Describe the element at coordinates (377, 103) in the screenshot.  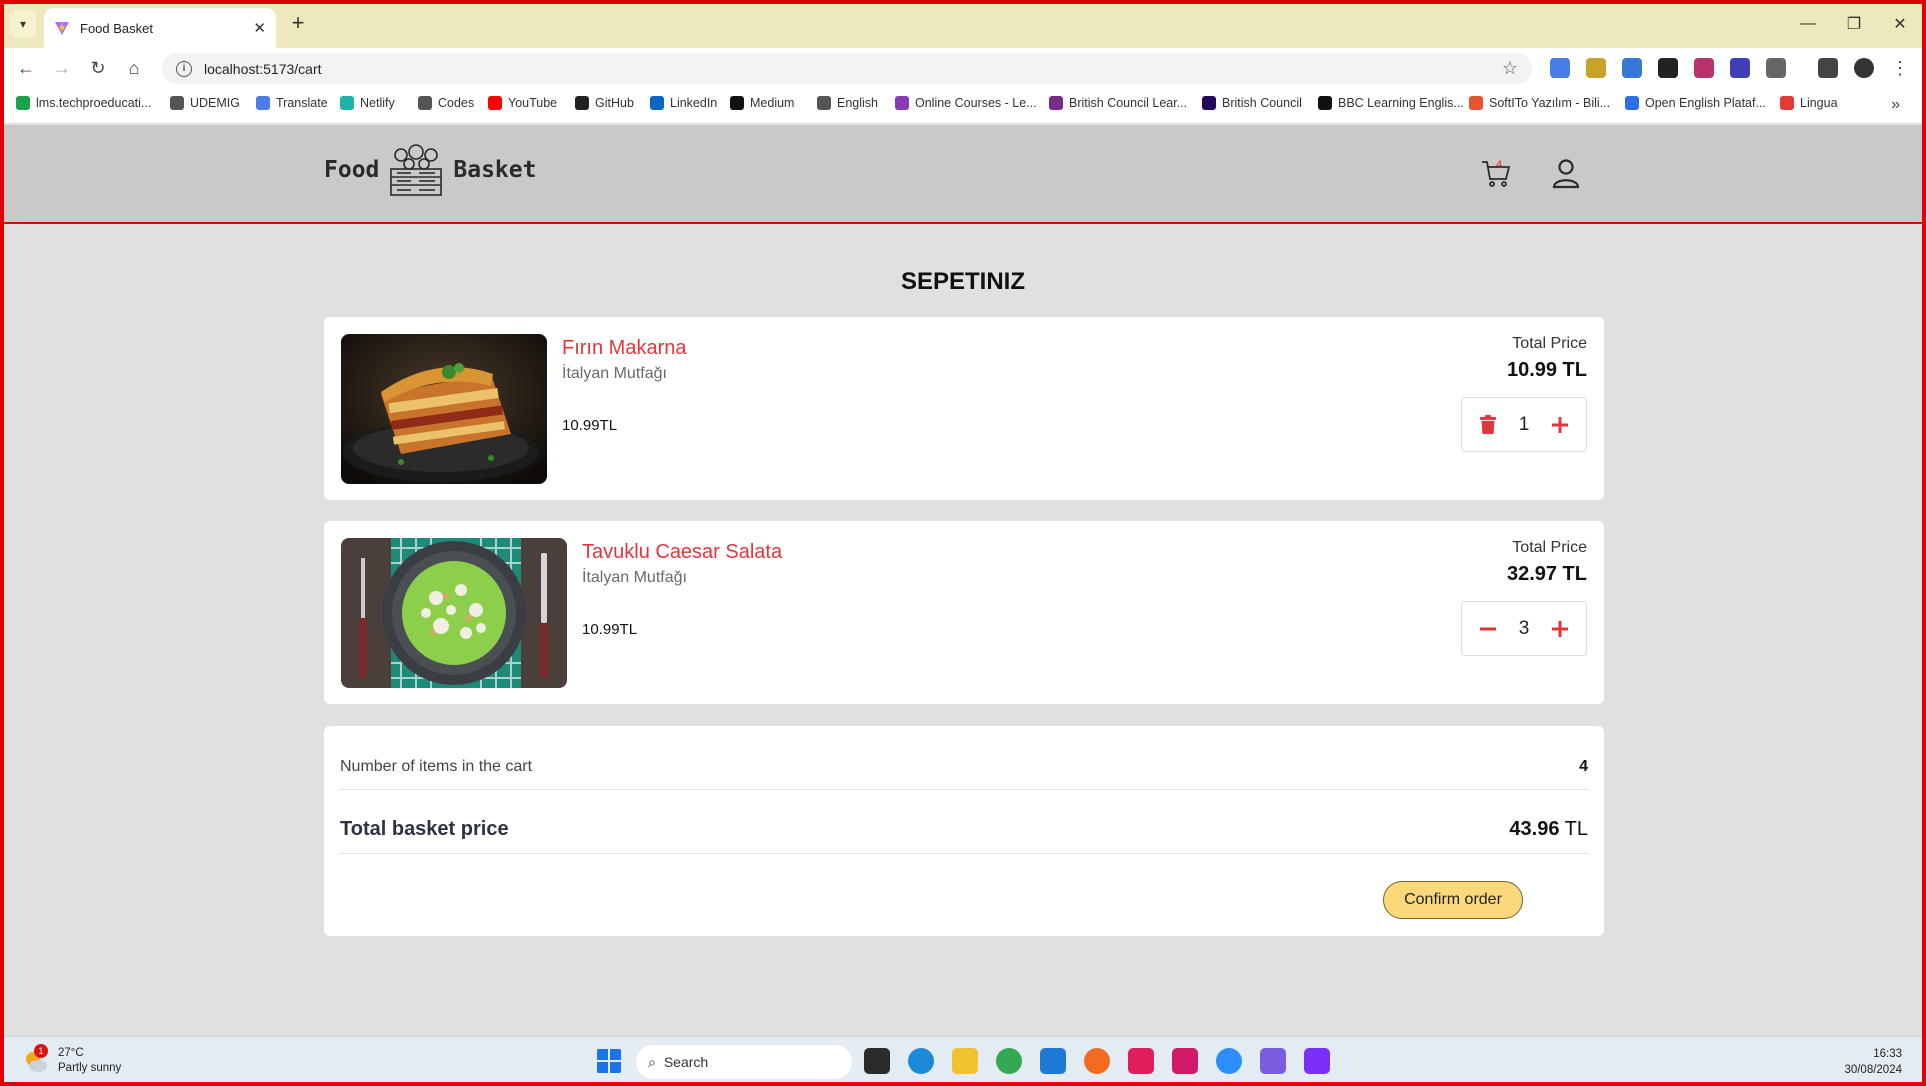
I see `bookmark-label: Netlify` at that location.